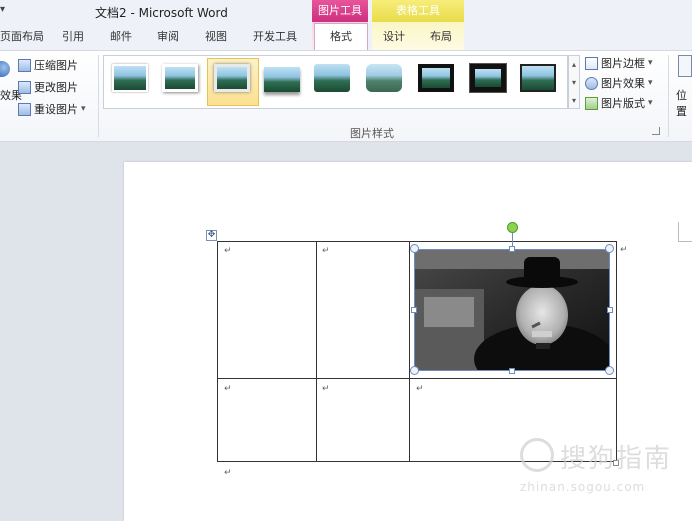 This screenshot has height=521, width=692. What do you see at coordinates (623, 83) in the screenshot?
I see `picture-effects-label: 图片效果` at bounding box center [623, 83].